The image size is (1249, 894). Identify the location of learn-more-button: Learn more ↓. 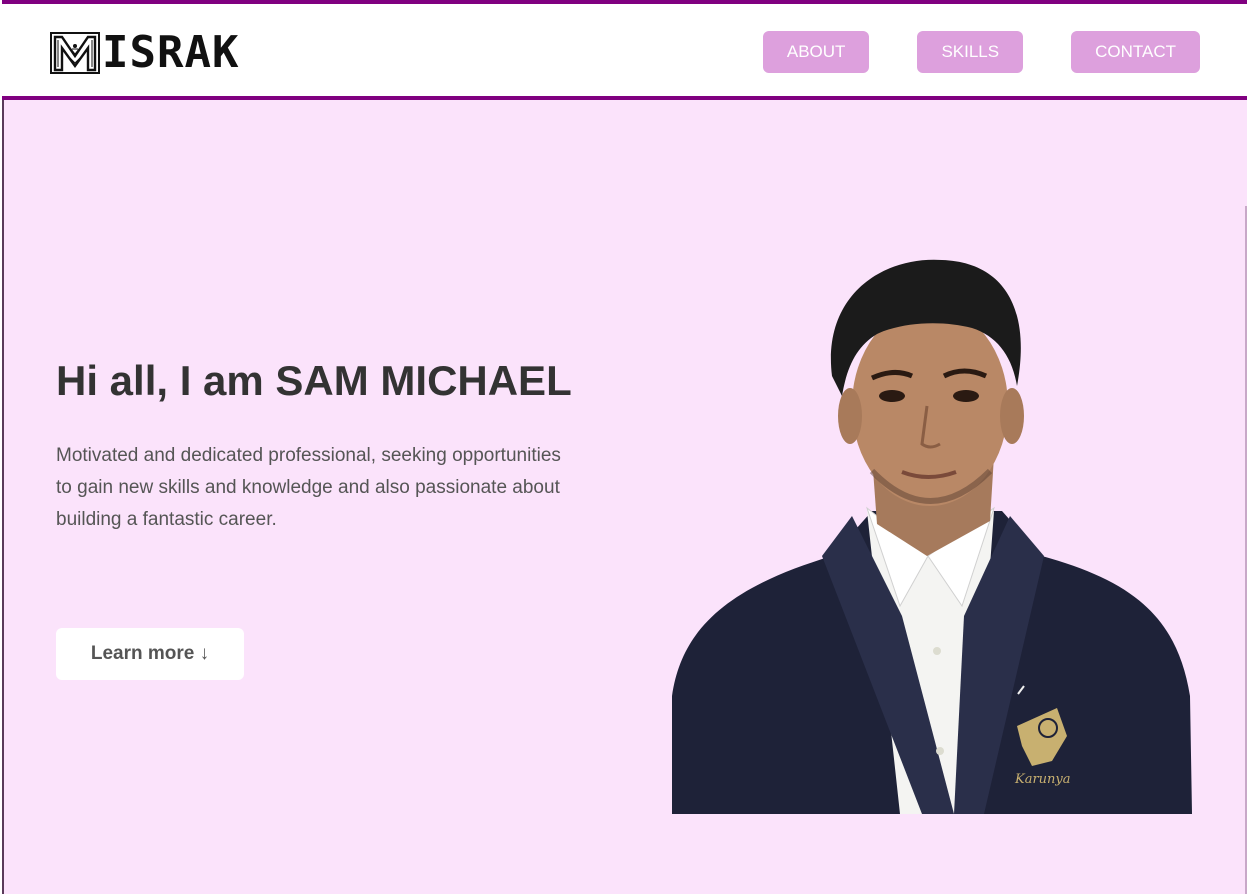
(150, 654).